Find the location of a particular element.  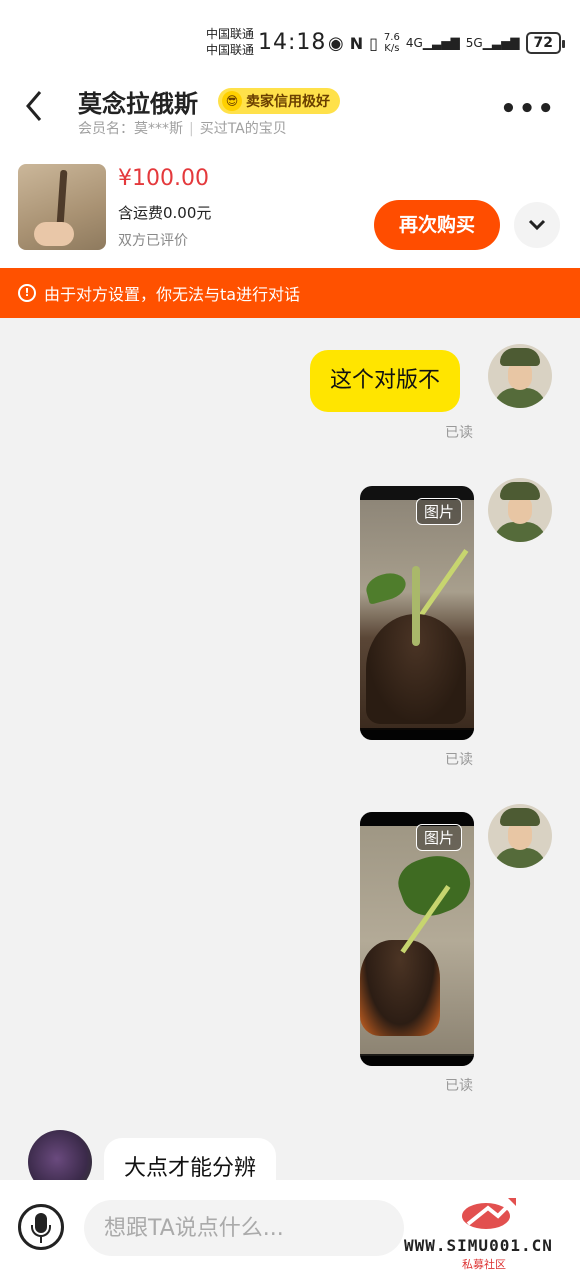

signal-5g-icon: 5G▁▃▅▇ is located at coordinates (492, 43).